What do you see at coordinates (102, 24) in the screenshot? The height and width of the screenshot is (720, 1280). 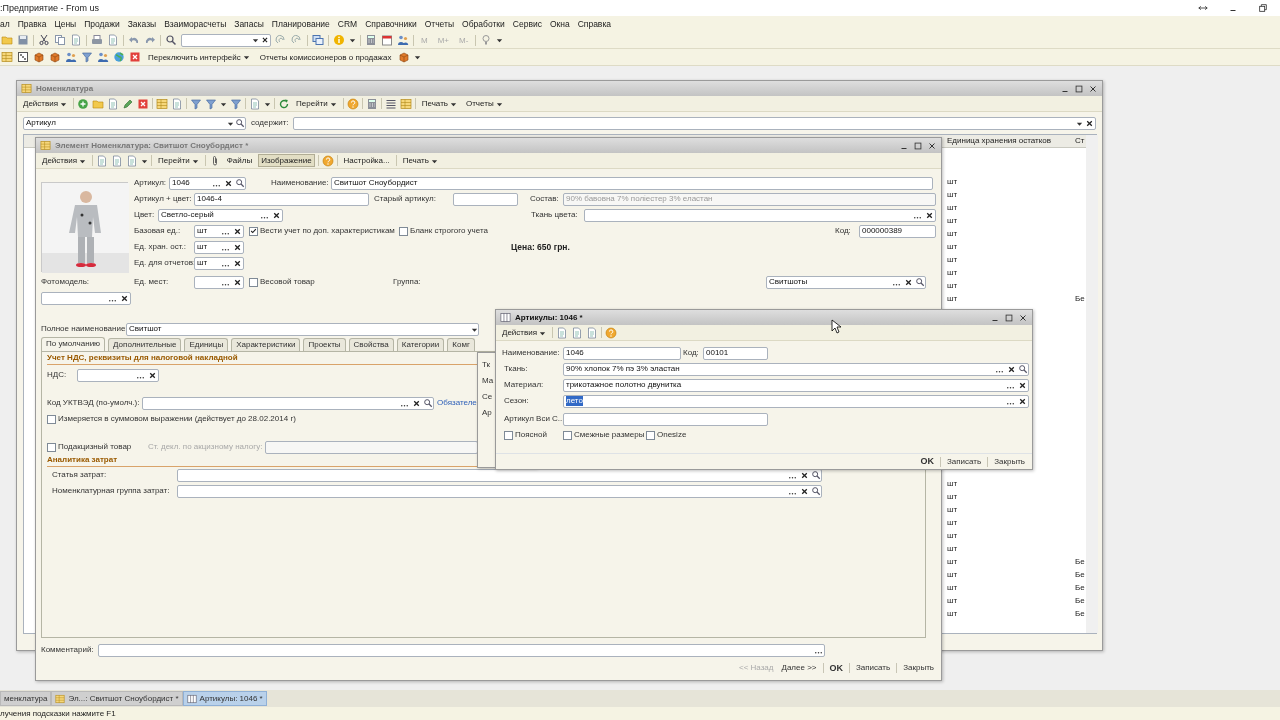 I see `menu-item: Продажи` at bounding box center [102, 24].